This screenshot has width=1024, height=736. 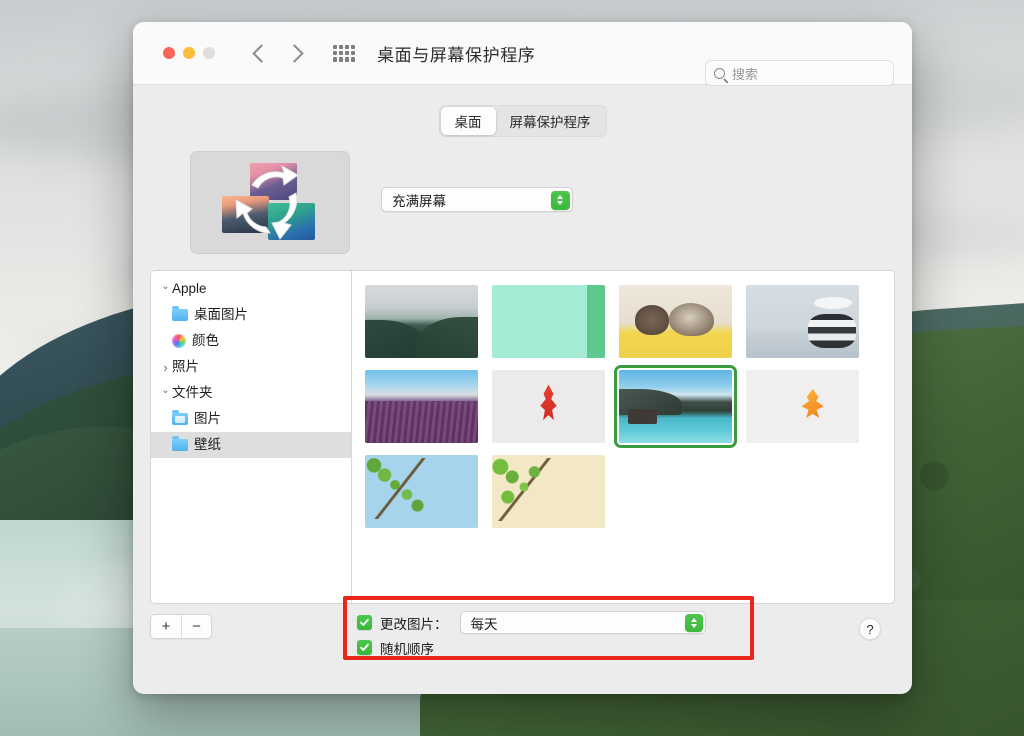 I want to click on frequency-dropdown: 每天, so click(x=582, y=622).